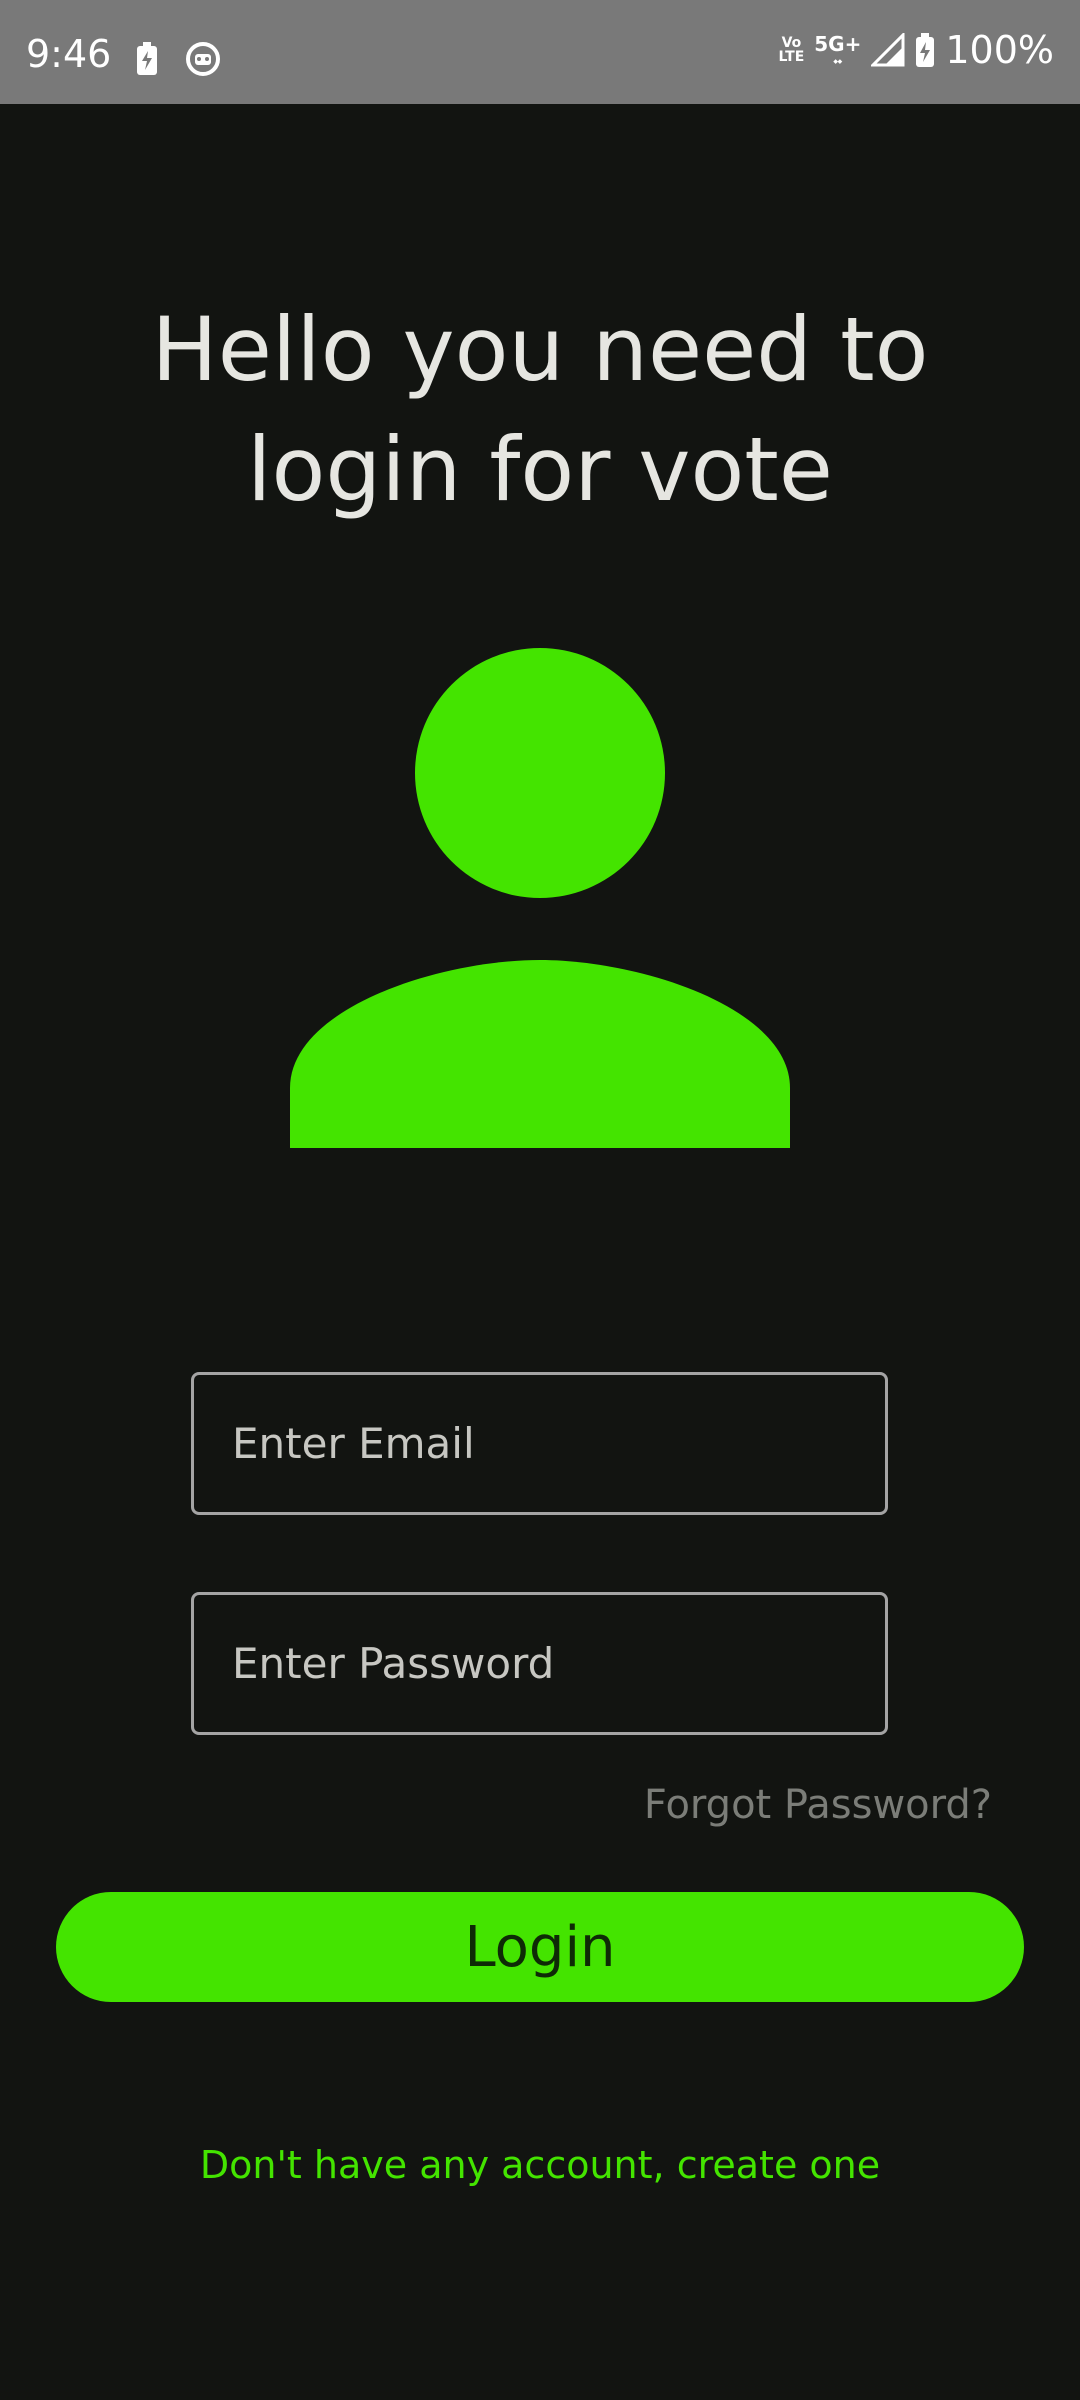  What do you see at coordinates (838, 44) in the screenshot?
I see `5g-label: 5G+` at bounding box center [838, 44].